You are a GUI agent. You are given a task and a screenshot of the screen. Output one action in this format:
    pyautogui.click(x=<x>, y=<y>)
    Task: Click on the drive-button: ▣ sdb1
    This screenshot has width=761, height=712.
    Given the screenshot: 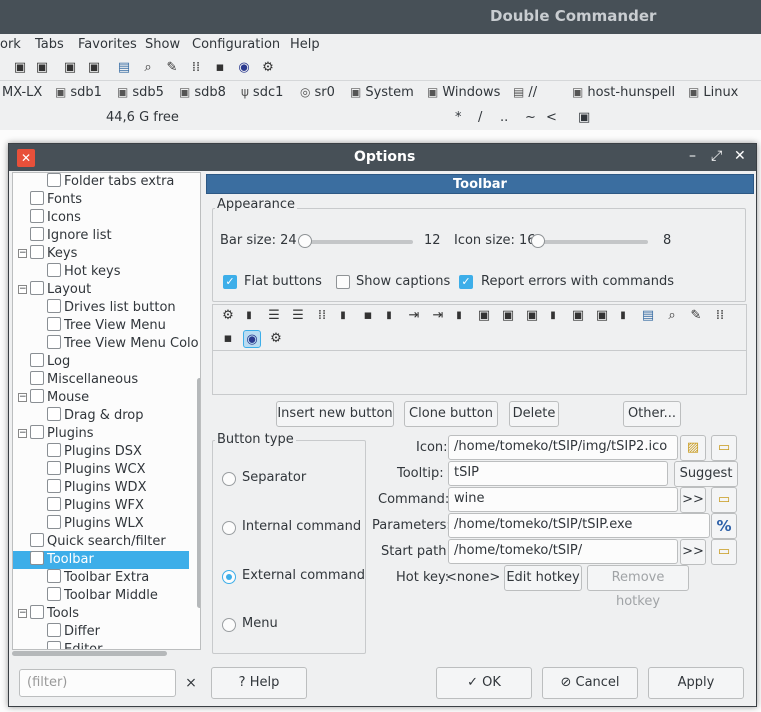 What is the action you would take?
    pyautogui.click(x=78, y=92)
    